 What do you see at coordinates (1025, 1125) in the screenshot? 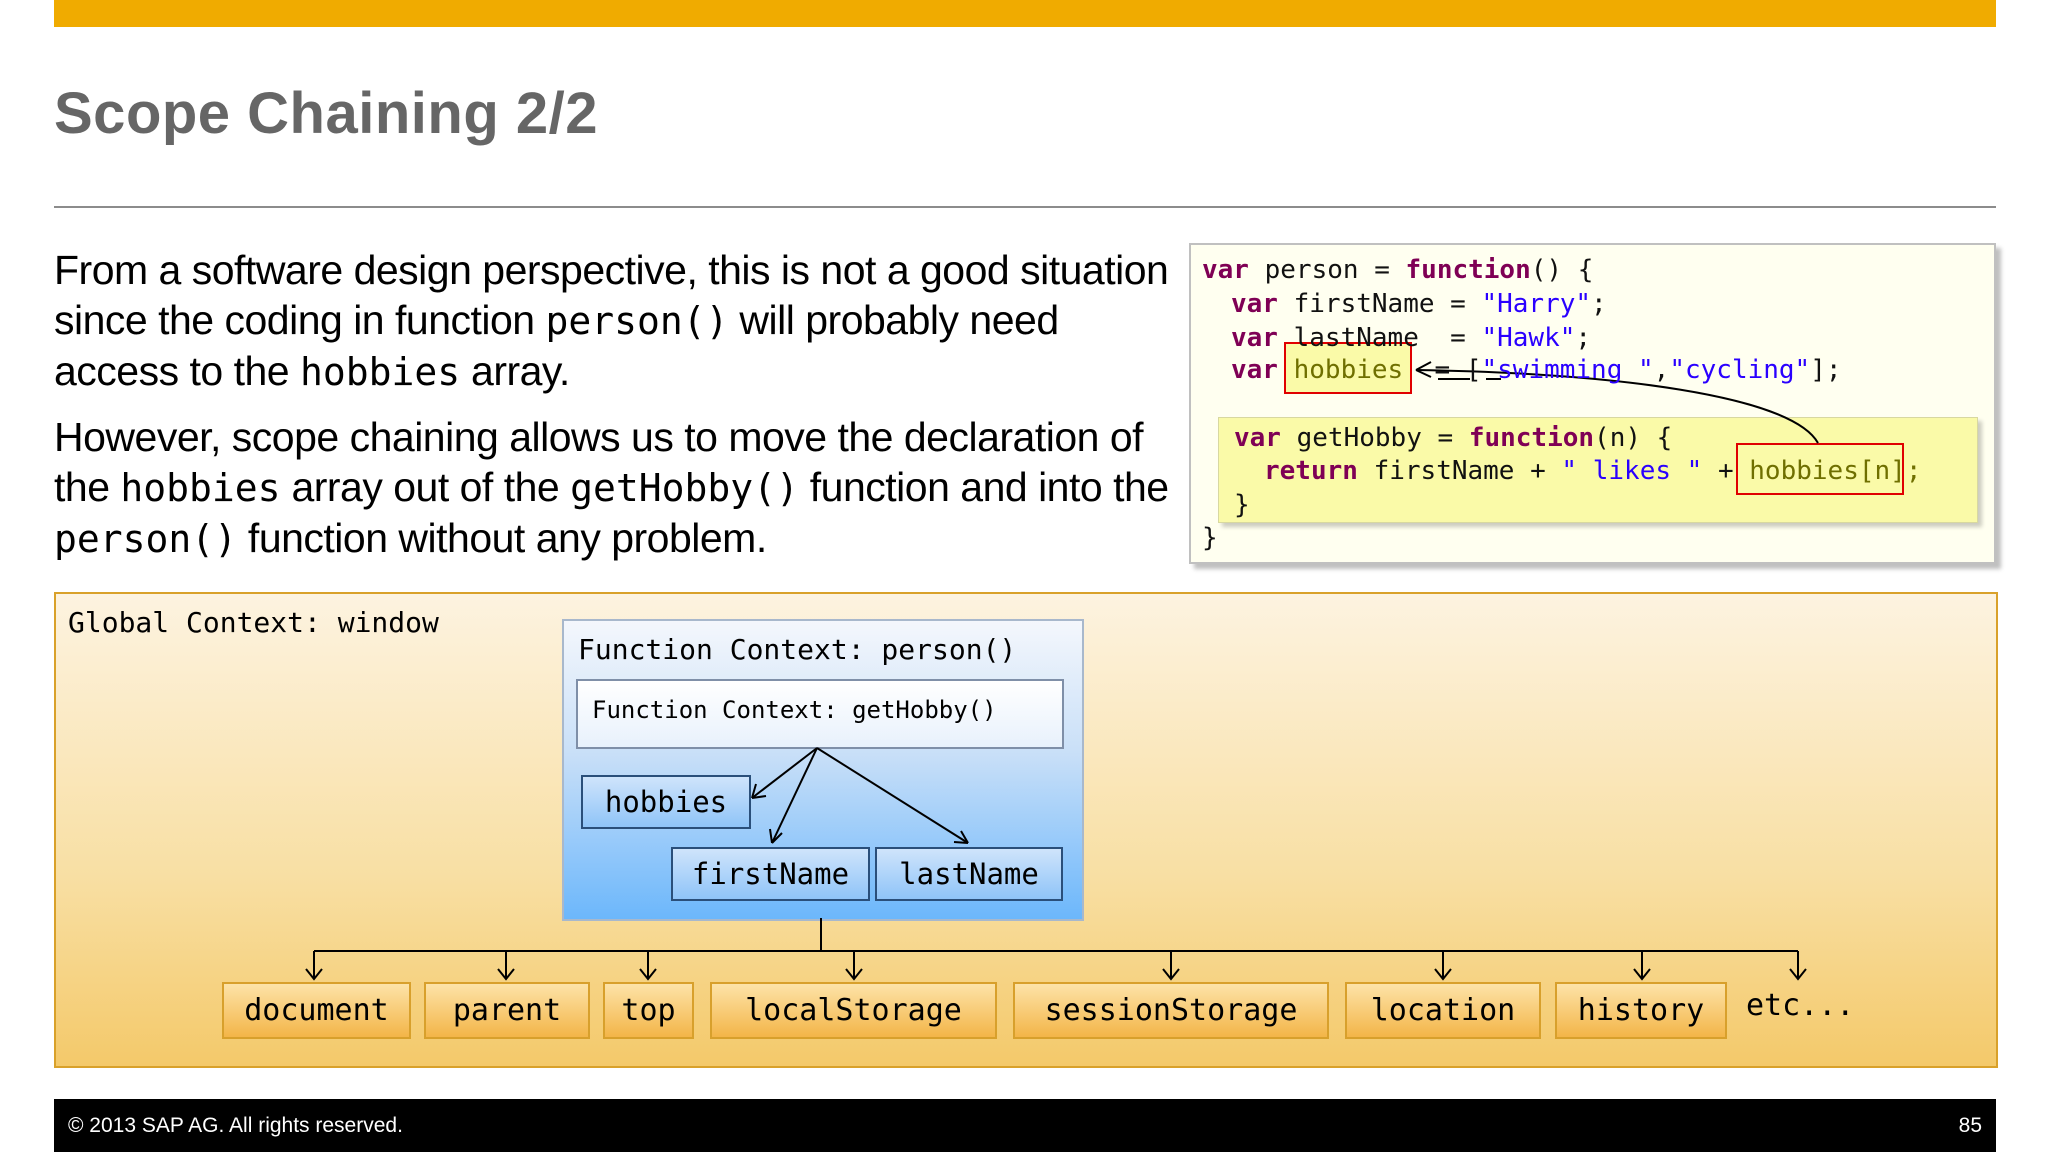
I see `footer: © 2013 SAP AG. All rights reserved. 85` at bounding box center [1025, 1125].